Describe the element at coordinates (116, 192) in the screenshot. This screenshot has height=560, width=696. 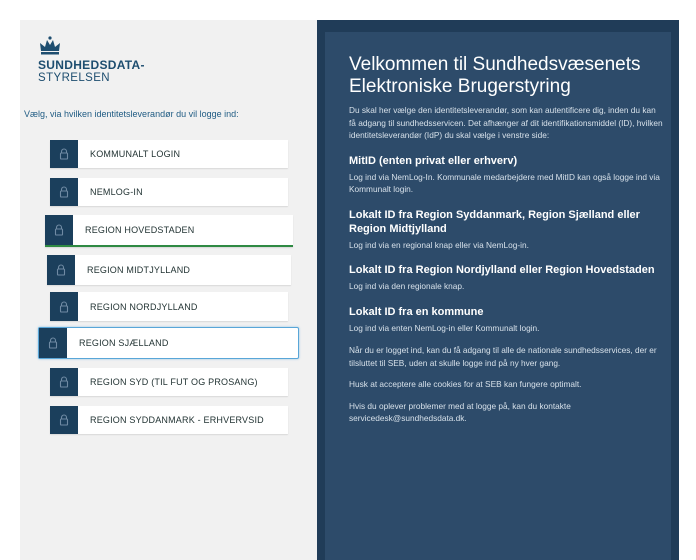
I see `idp-button-label: NEMLOG-IN` at that location.